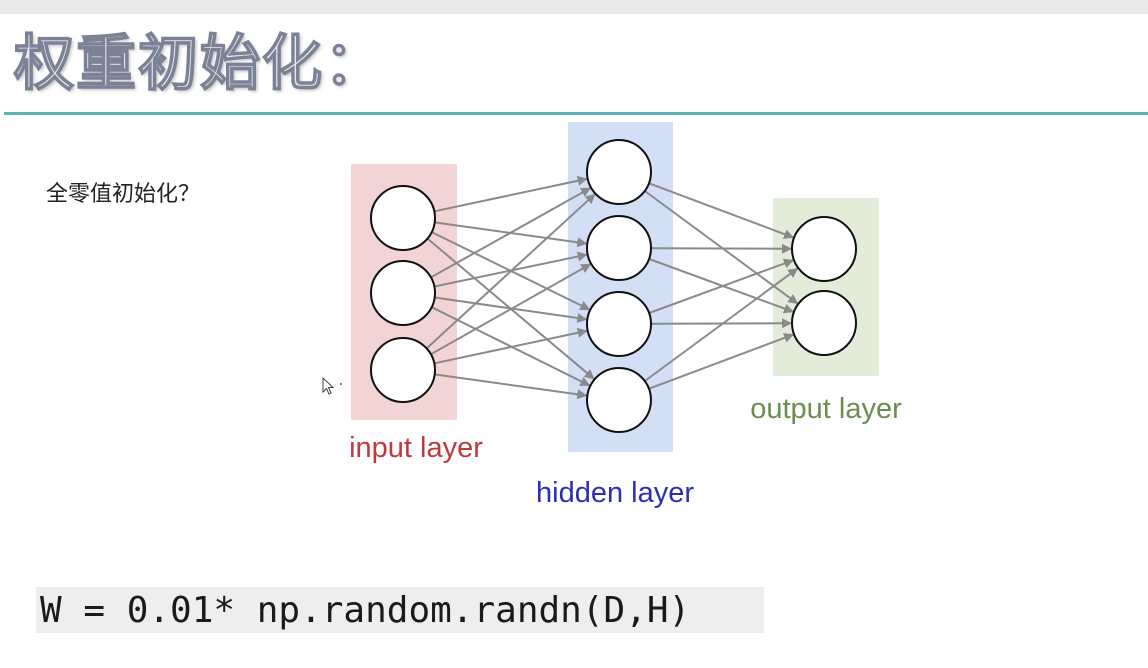  Describe the element at coordinates (416, 448) in the screenshot. I see `input-layer-label: input layer` at that location.